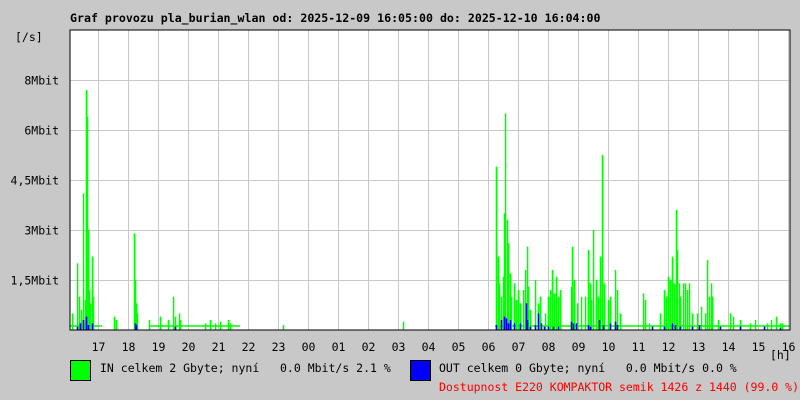 This screenshot has height=400, width=800. Describe the element at coordinates (99, 347) in the screenshot. I see `x-tick-label: 17` at that location.